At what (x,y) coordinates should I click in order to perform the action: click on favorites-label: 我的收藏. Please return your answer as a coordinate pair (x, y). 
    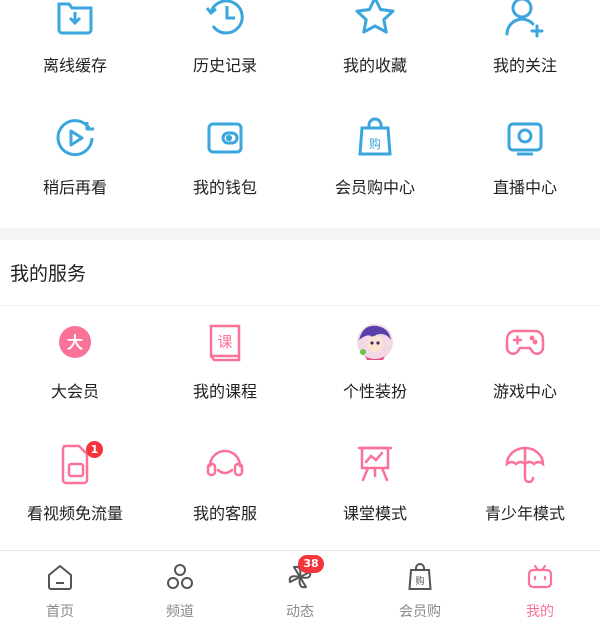
    Looking at the image, I should click on (374, 65).